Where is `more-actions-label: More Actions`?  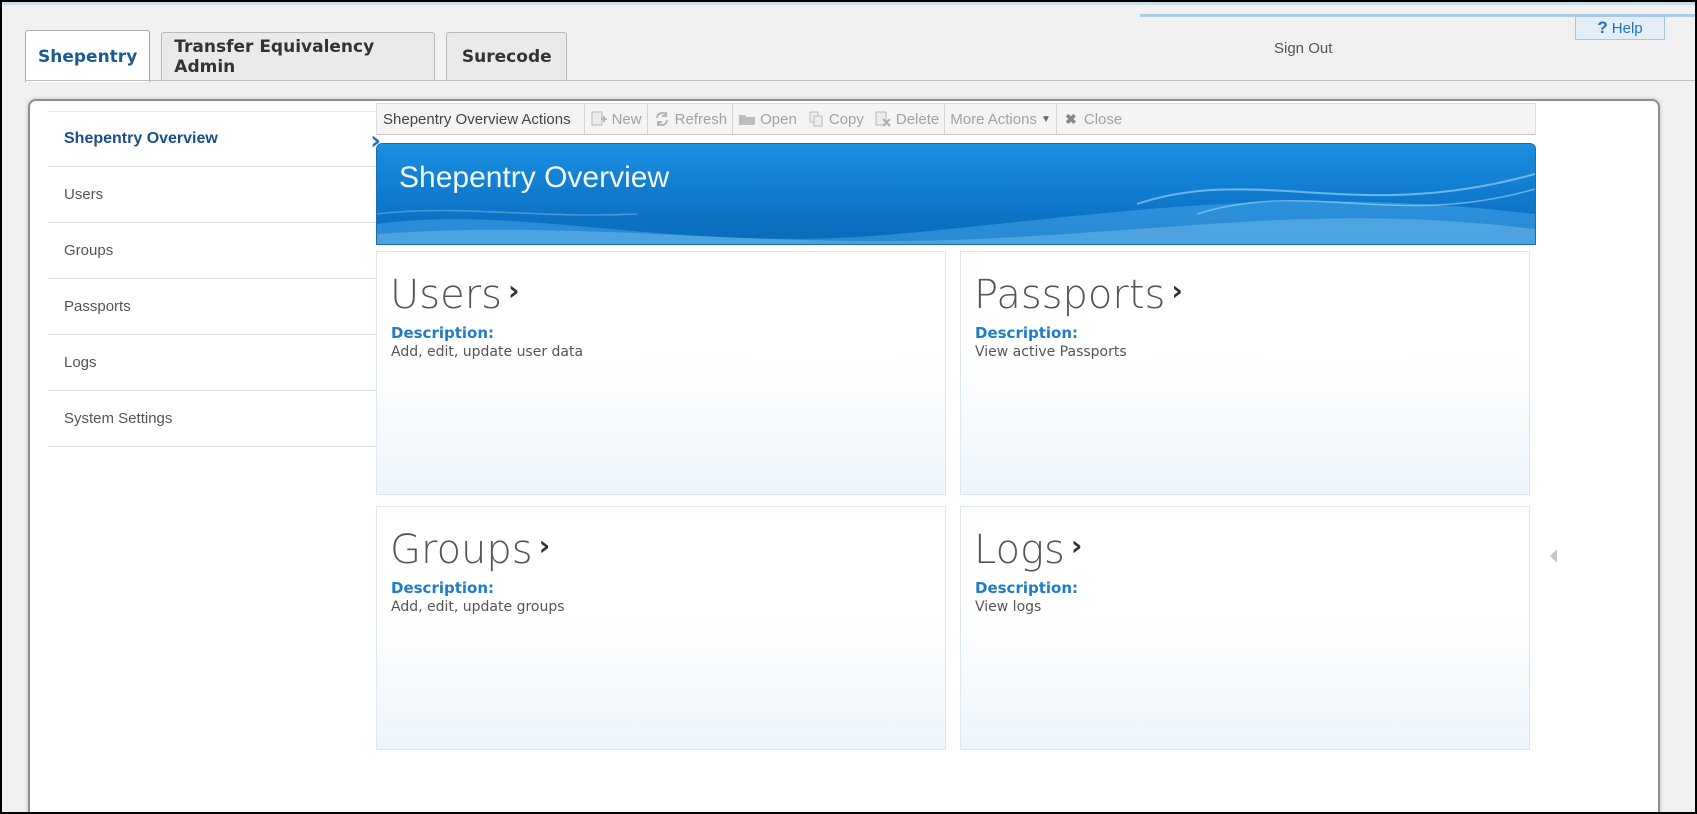 more-actions-label: More Actions is located at coordinates (993, 119).